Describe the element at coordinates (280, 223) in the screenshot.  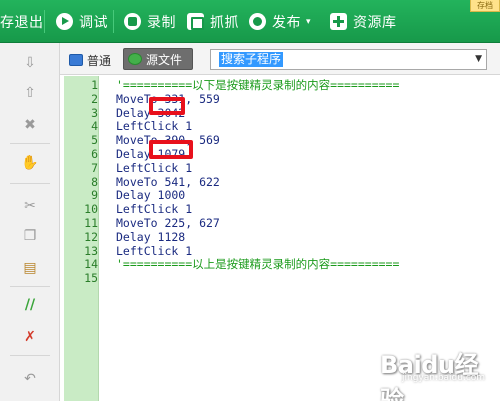
I see `code-line: 11 MoveTo 225, 627` at that location.